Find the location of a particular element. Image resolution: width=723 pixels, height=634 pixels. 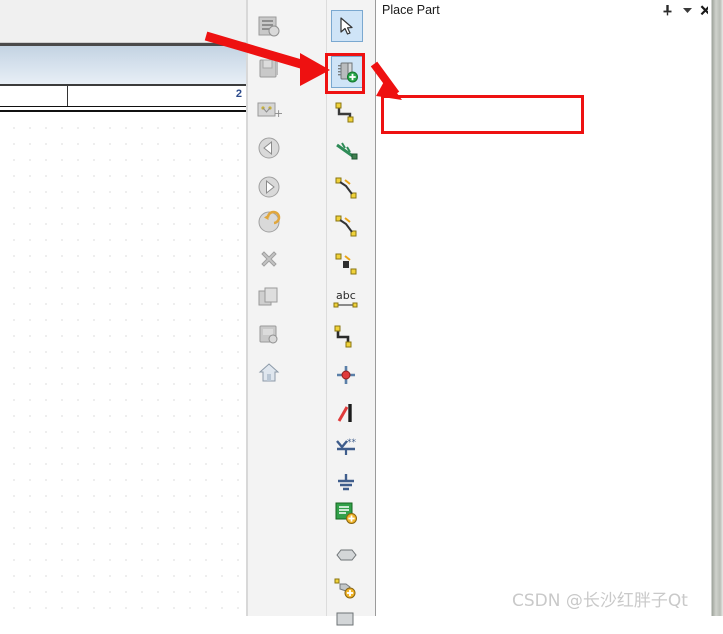

project-home-icon is located at coordinates (269, 373).